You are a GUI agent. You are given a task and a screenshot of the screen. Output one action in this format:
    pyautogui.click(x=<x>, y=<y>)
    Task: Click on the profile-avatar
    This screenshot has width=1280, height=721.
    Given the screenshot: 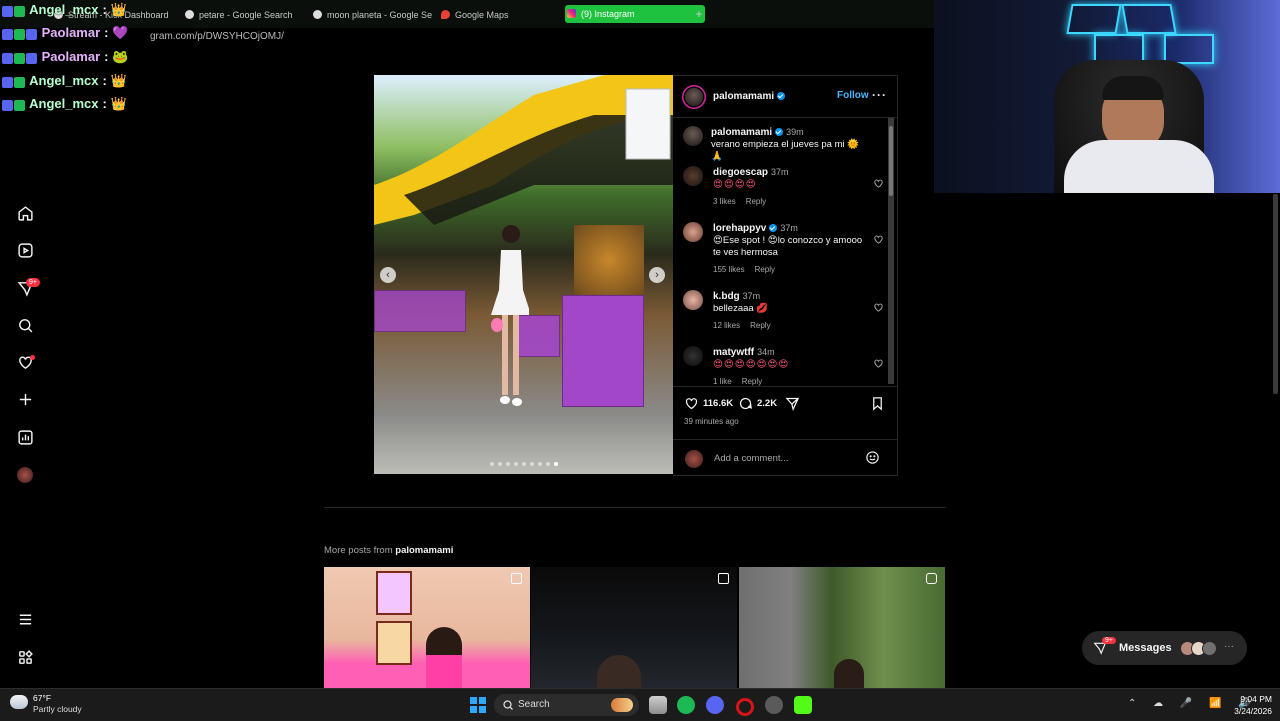 What is the action you would take?
    pyautogui.click(x=25, y=475)
    